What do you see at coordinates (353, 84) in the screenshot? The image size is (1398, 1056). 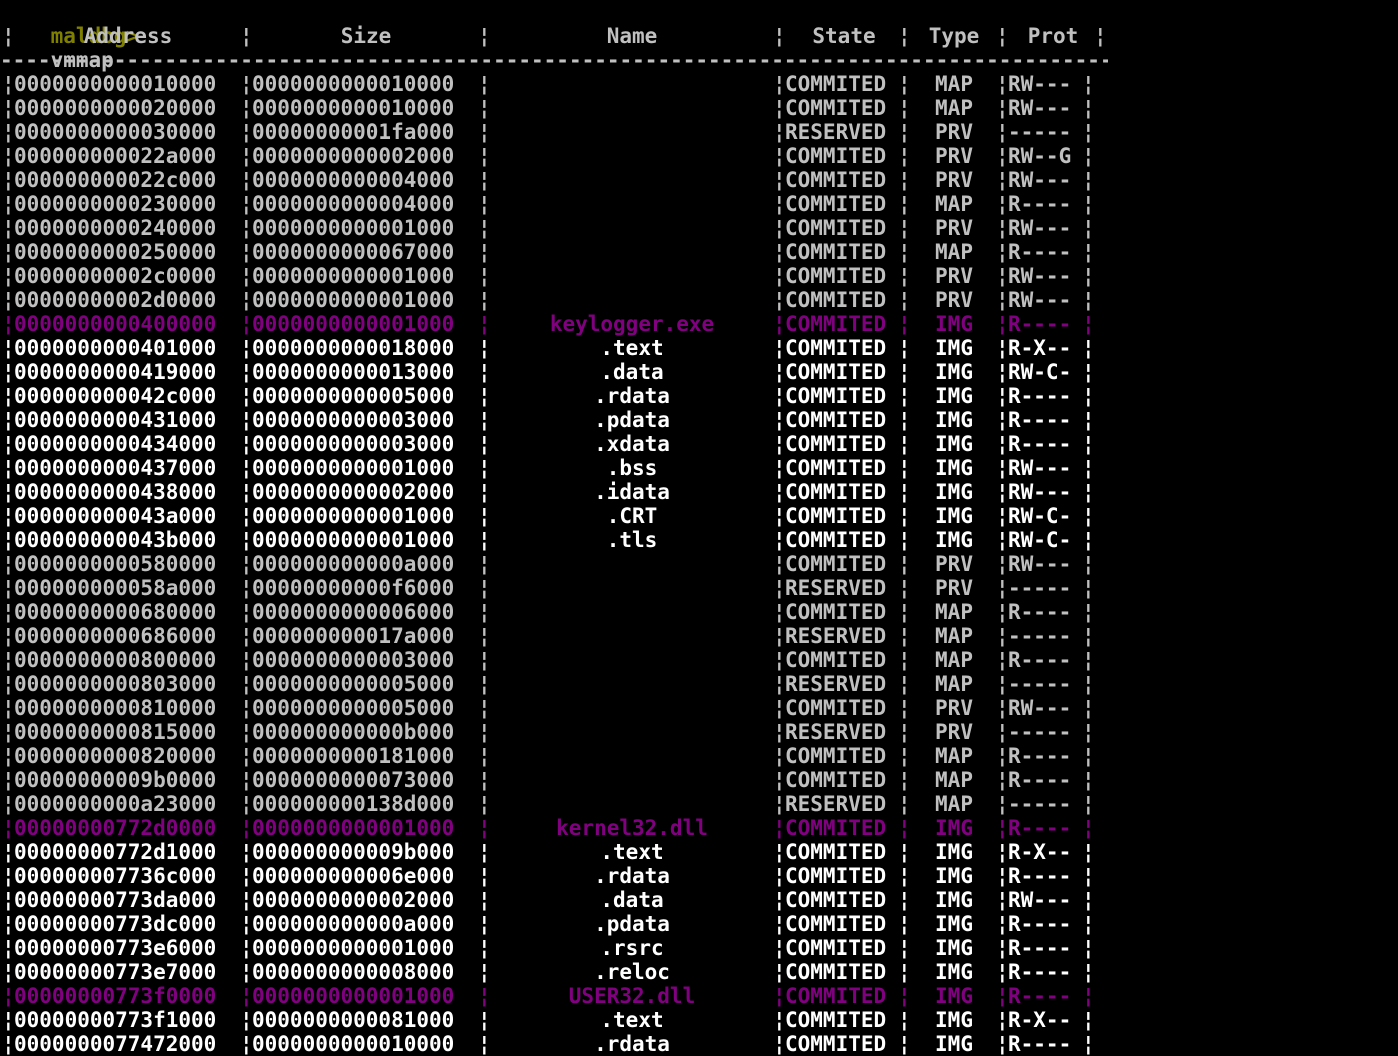 I see `cell-size: 0000000000010000` at bounding box center [353, 84].